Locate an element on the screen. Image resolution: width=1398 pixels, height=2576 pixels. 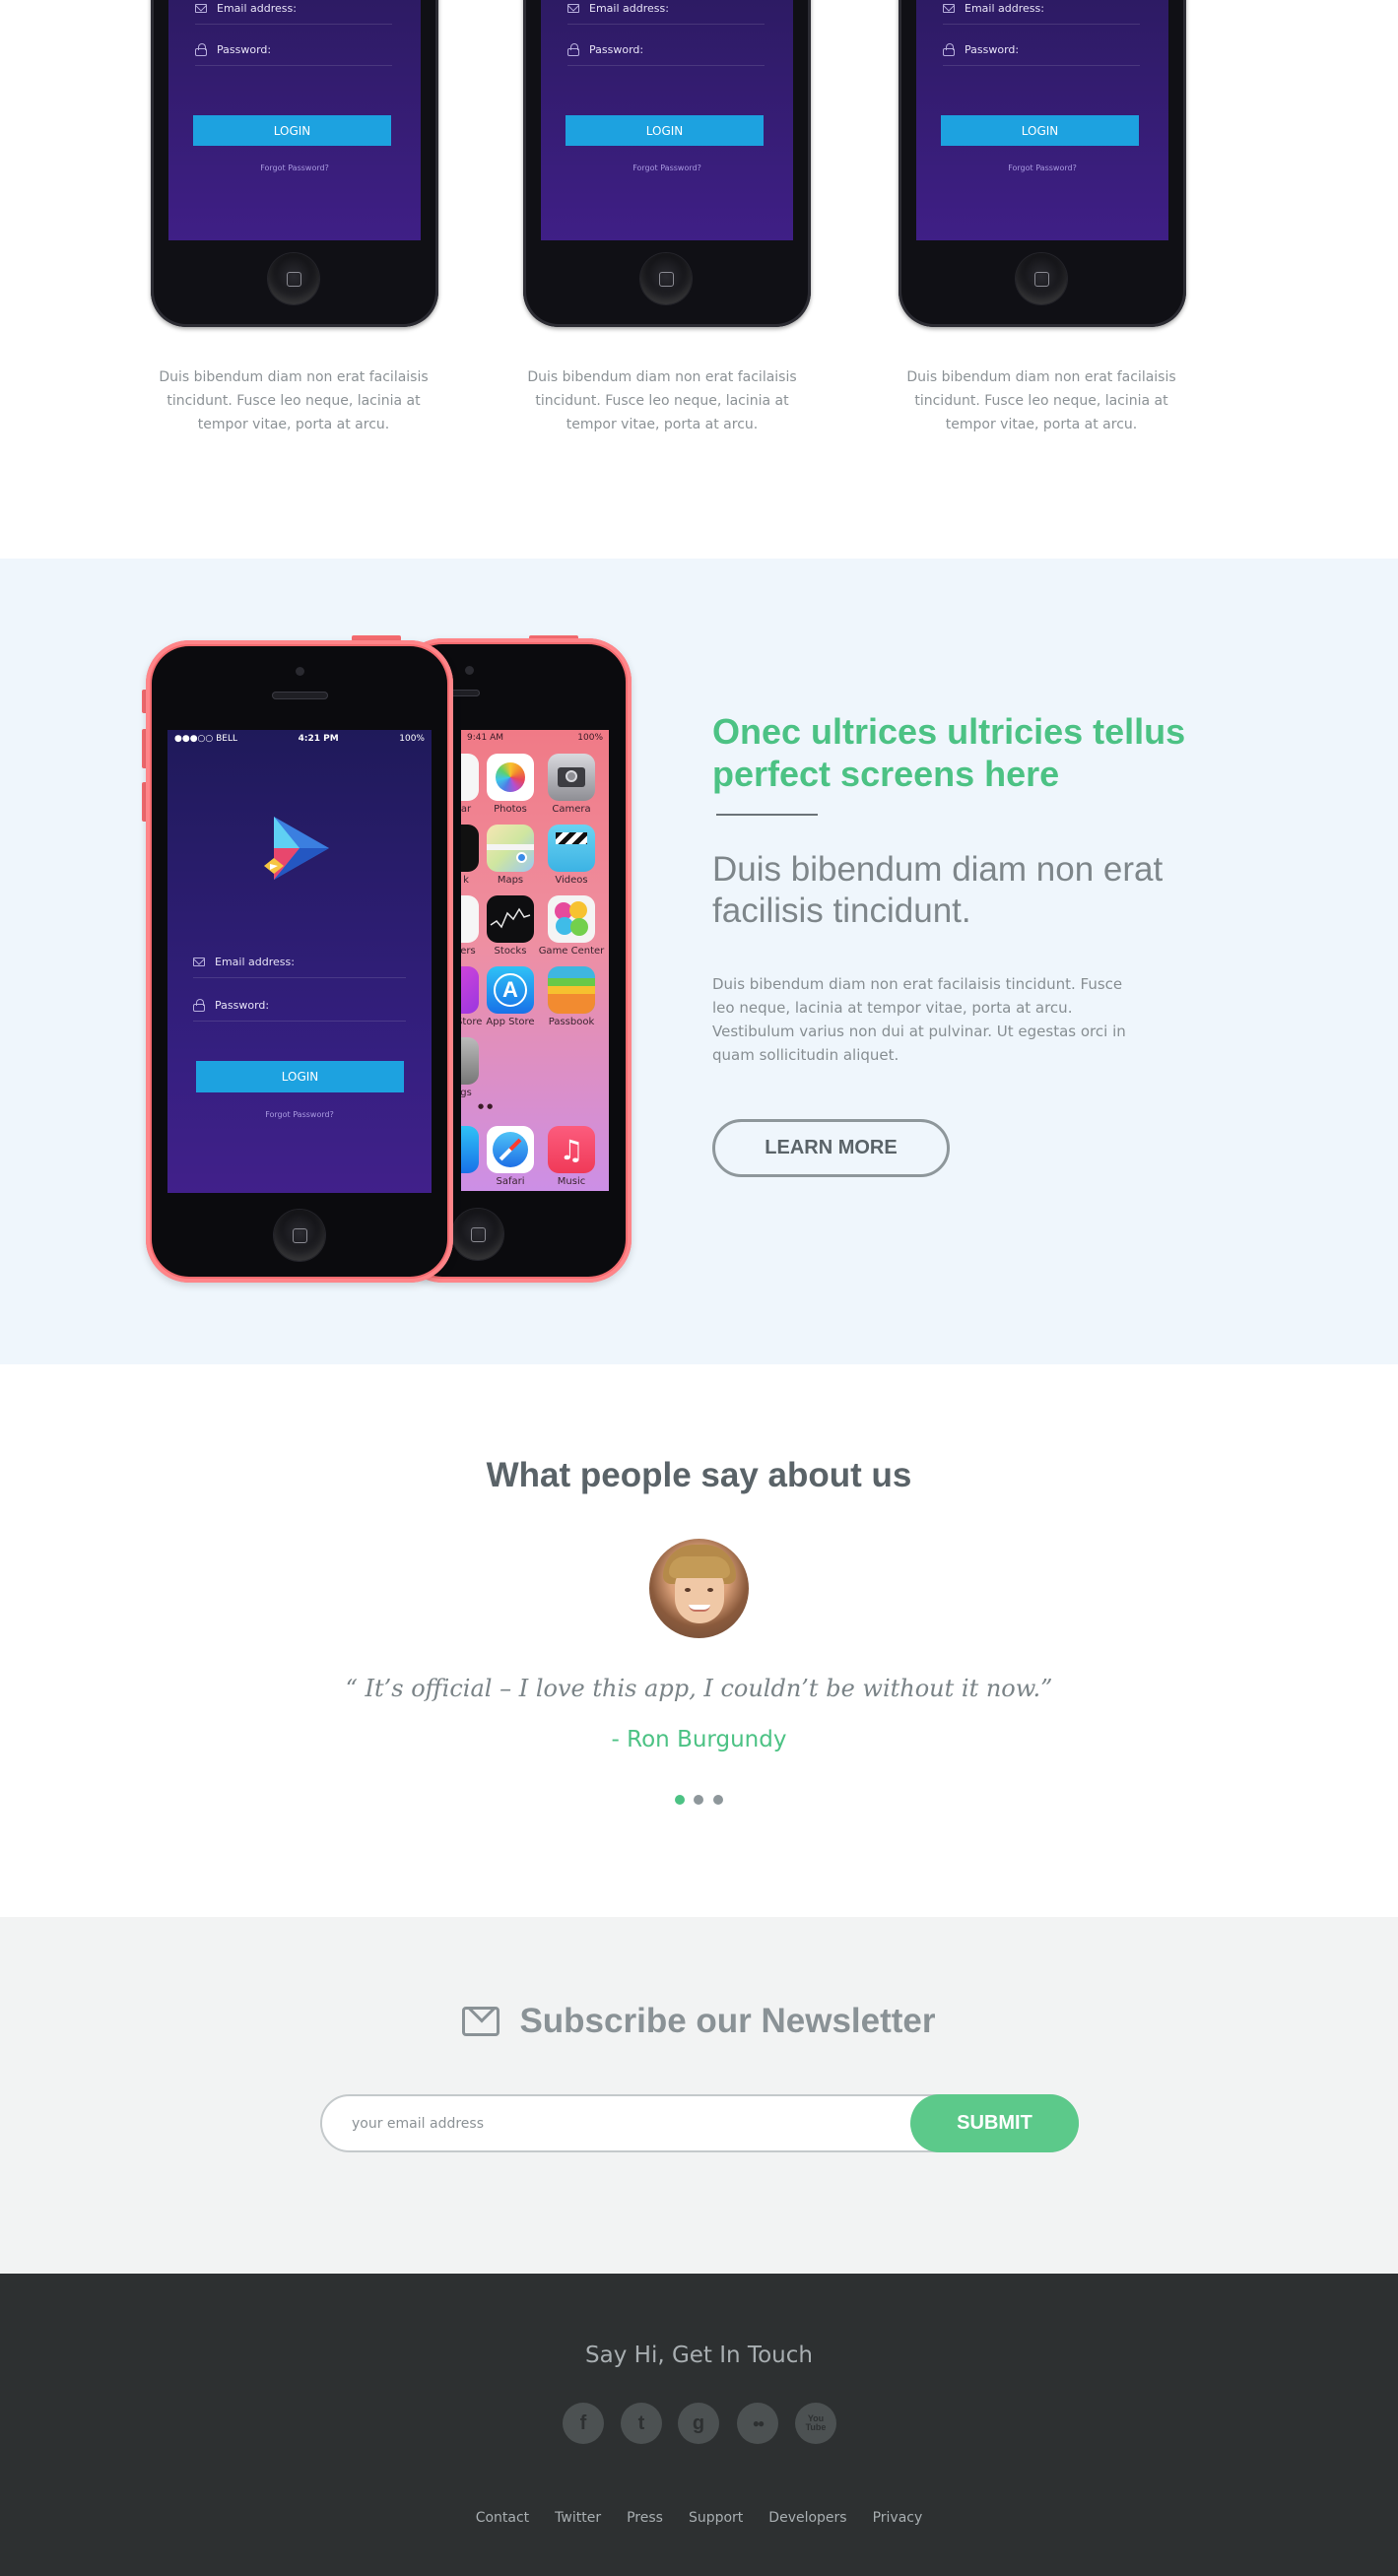
footer-link-privacy: Privacy is located at coordinates (898, 2518).